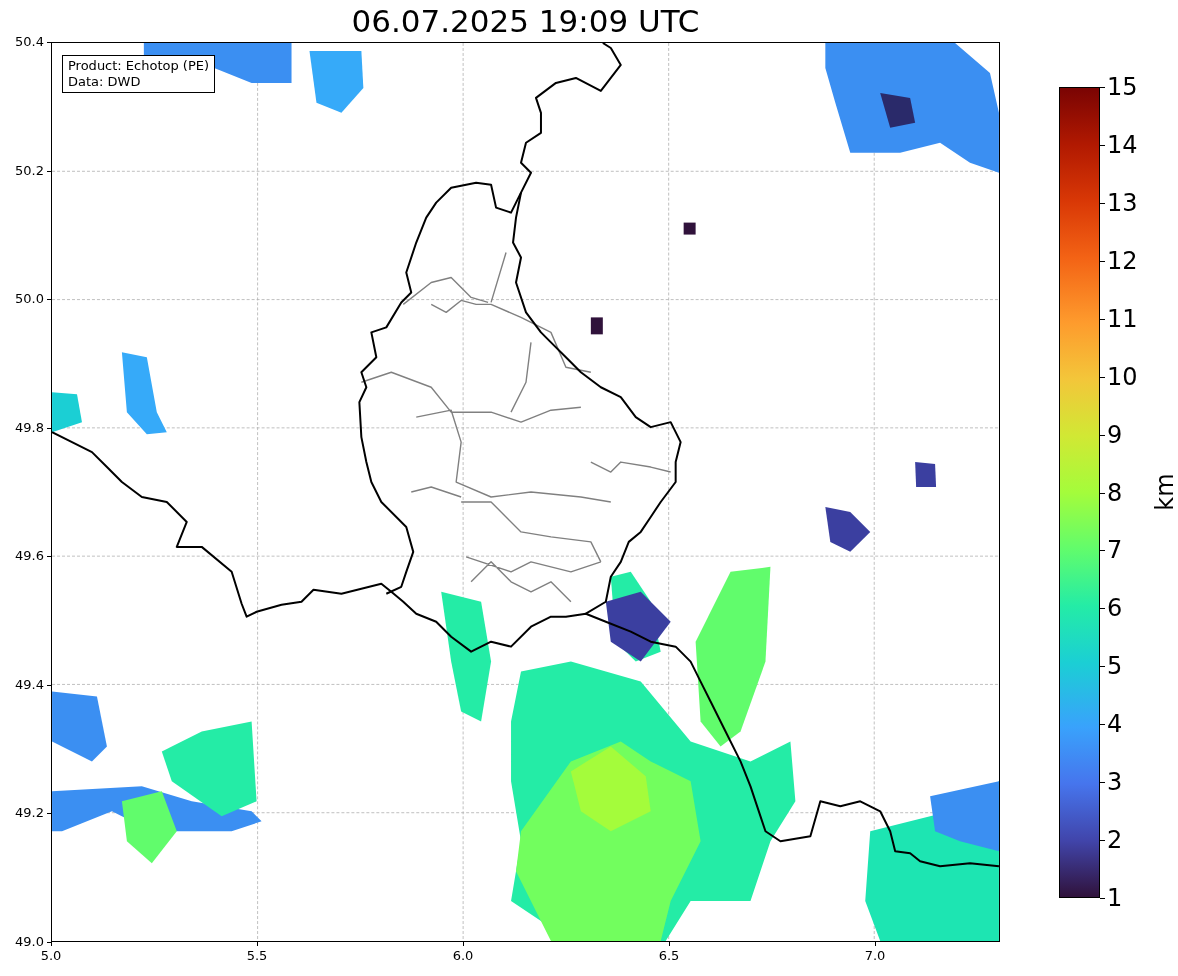  Describe the element at coordinates (875, 955) in the screenshot. I see `axis-tick-label: 7.0` at that location.